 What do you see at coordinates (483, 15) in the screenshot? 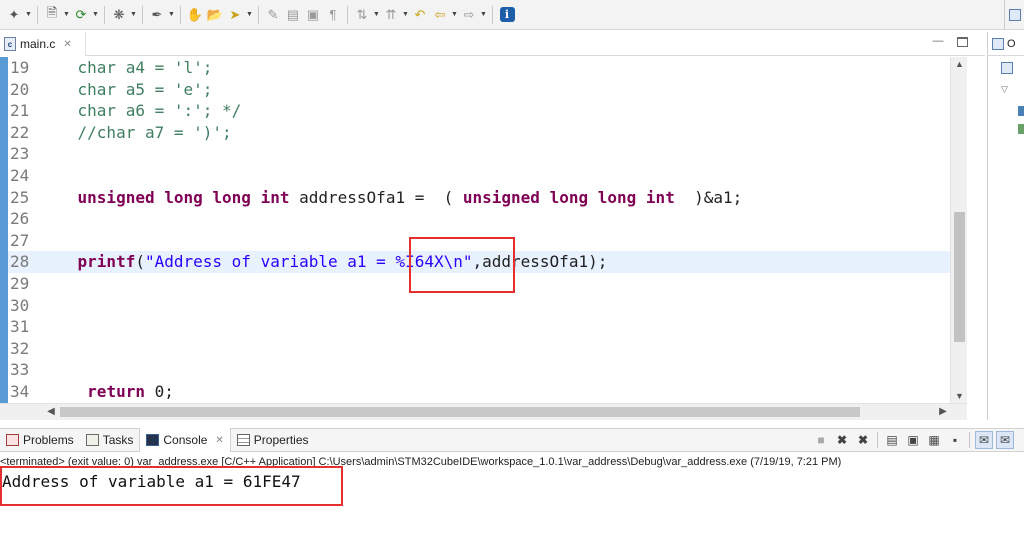
I see `forward-dropdown-icon: ▼` at bounding box center [483, 15].